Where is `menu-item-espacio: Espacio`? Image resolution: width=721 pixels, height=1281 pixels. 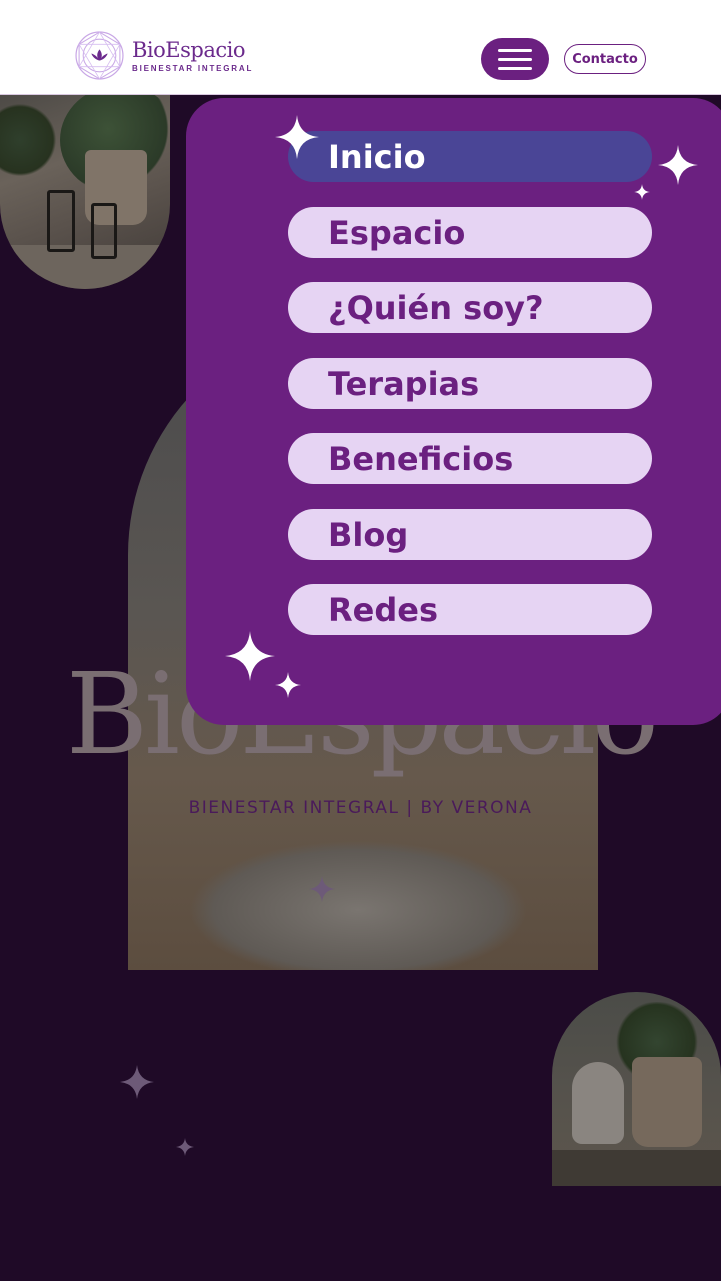
menu-item-espacio: Espacio is located at coordinates (470, 232).